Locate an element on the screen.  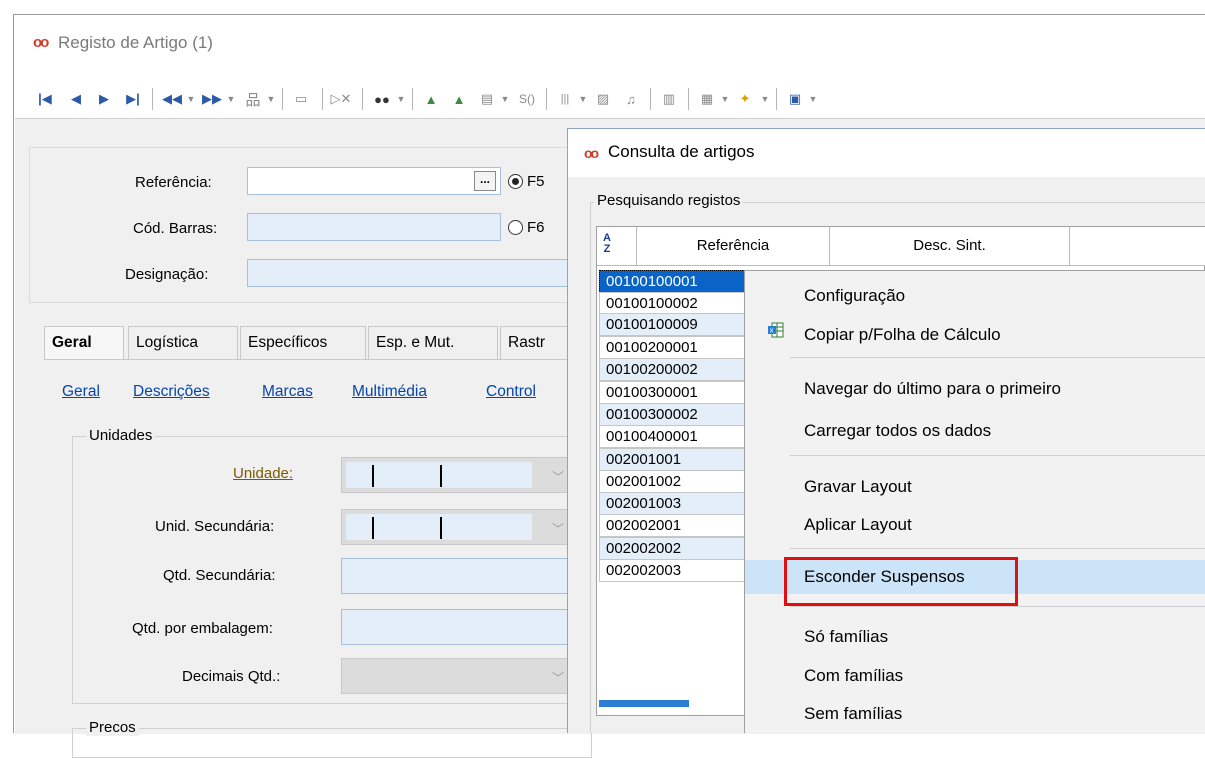
table-row: 00100400001 is located at coordinates (672, 436).